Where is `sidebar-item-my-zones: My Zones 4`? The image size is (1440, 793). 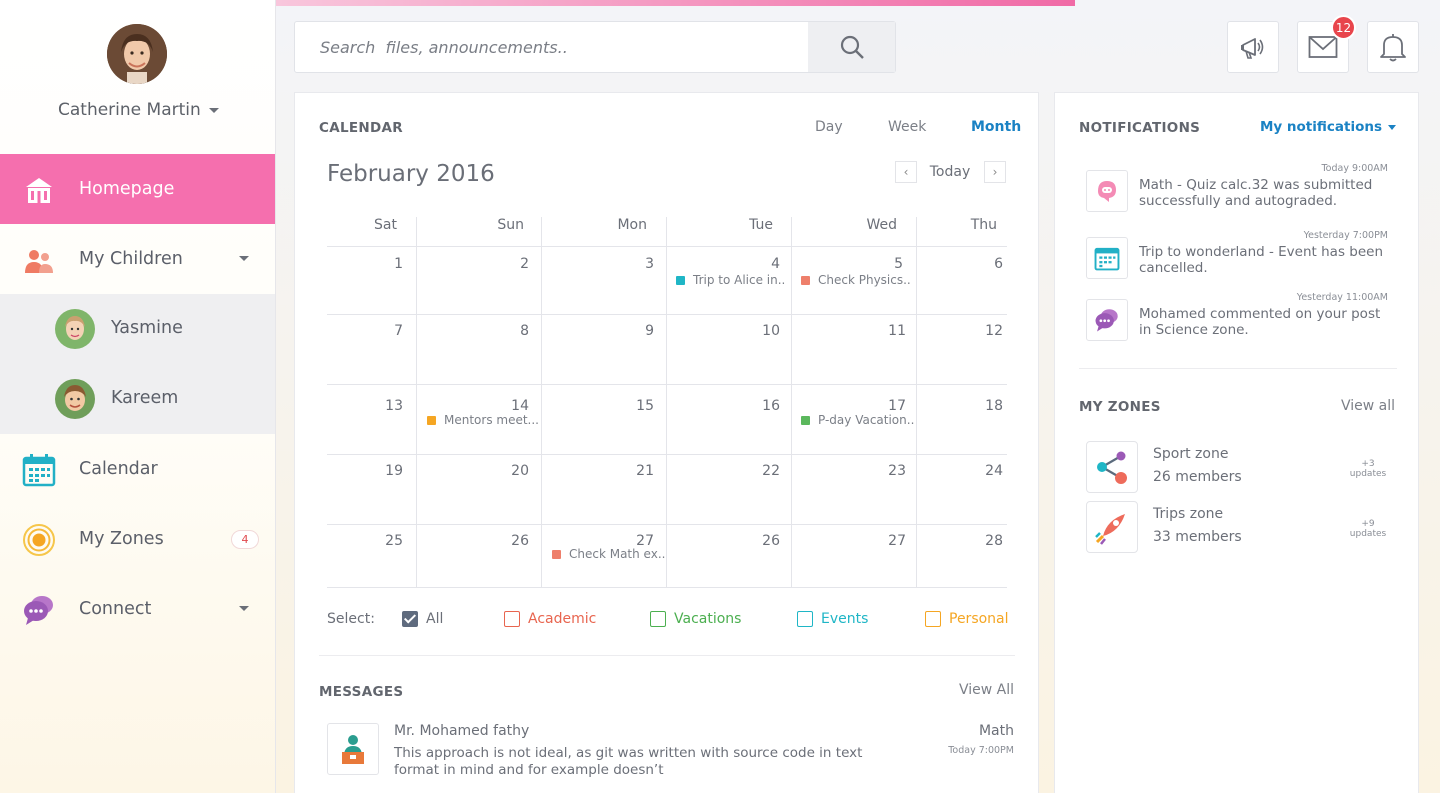
sidebar-item-my-zones: My Zones 4 is located at coordinates (137, 539).